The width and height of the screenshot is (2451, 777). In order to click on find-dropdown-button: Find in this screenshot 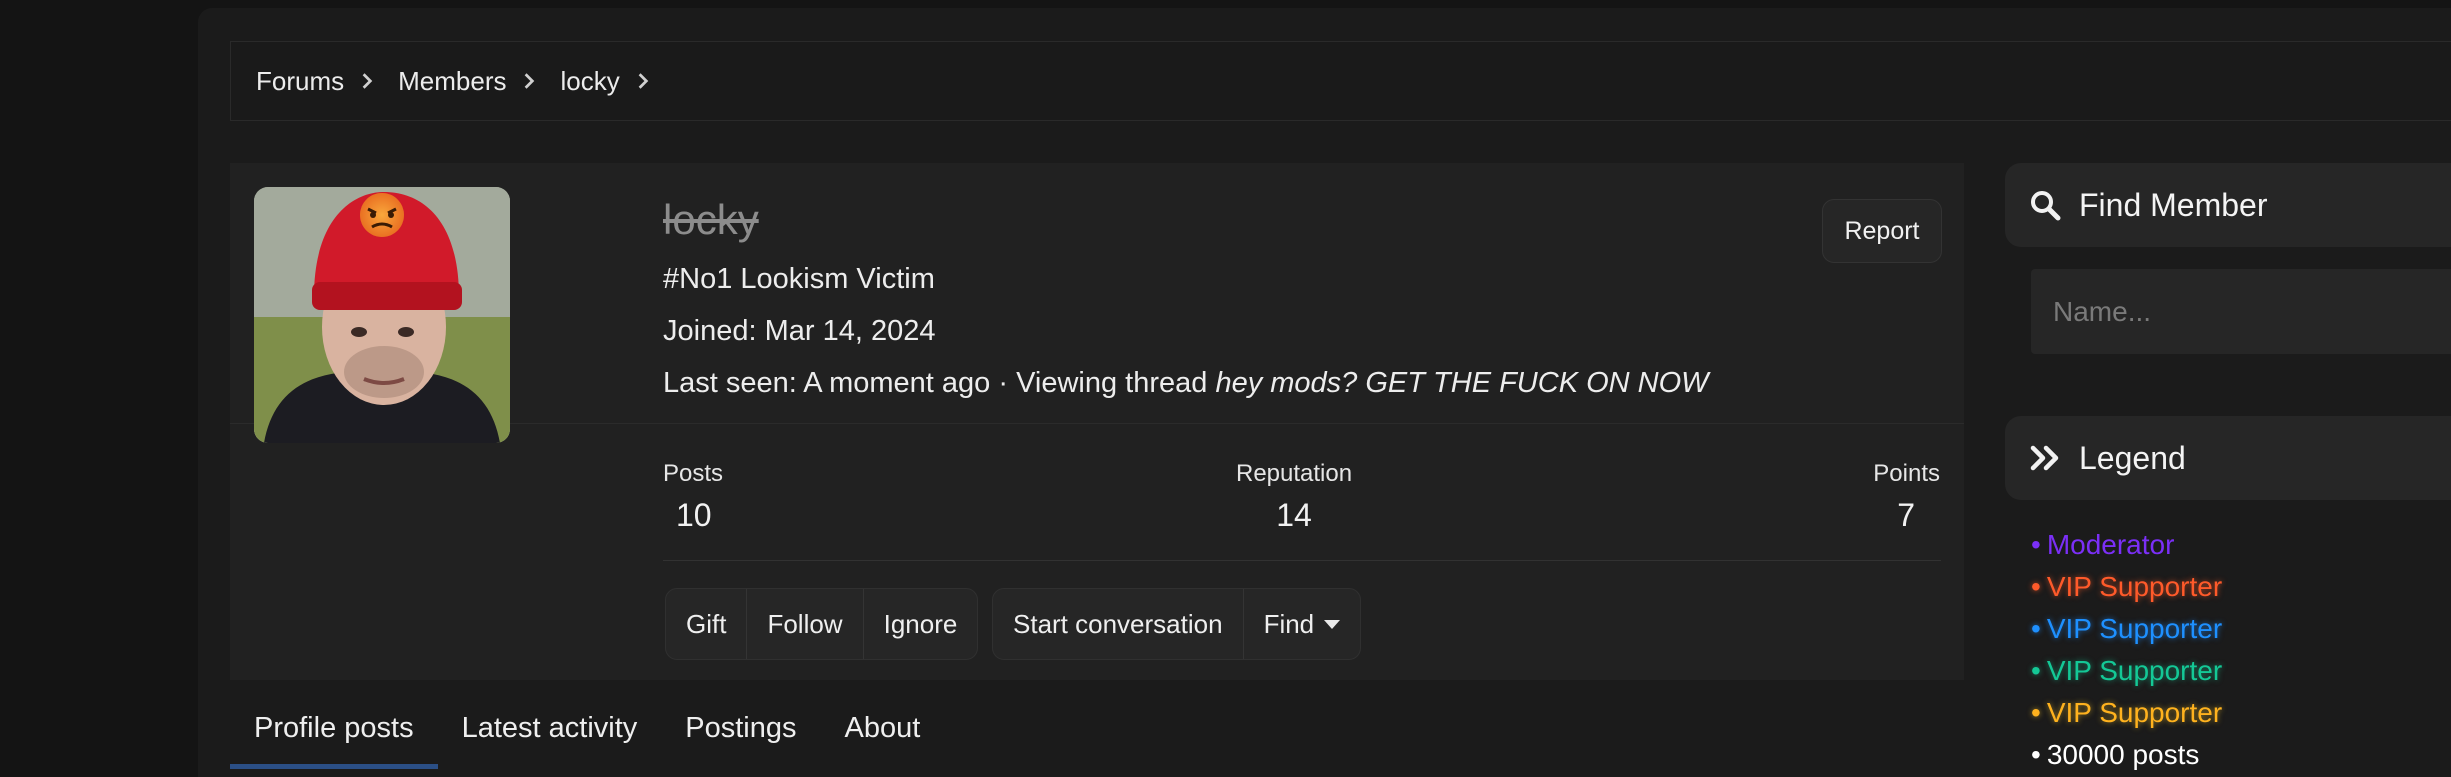, I will do `click(1302, 624)`.